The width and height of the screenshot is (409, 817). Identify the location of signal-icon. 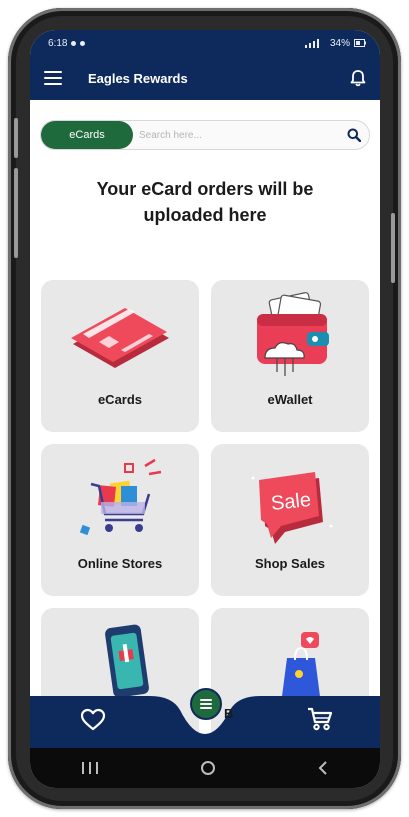
(311, 43).